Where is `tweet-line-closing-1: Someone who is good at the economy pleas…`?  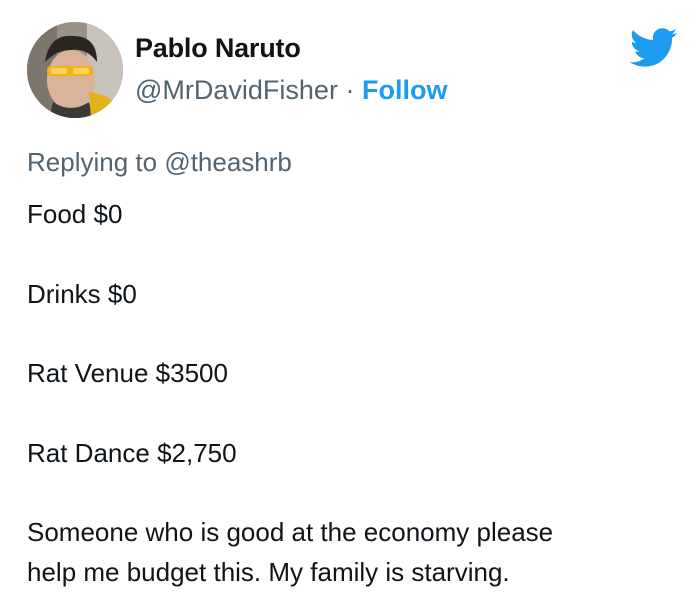
tweet-line-closing-1: Someone who is good at the economy pleas… is located at coordinates (290, 532).